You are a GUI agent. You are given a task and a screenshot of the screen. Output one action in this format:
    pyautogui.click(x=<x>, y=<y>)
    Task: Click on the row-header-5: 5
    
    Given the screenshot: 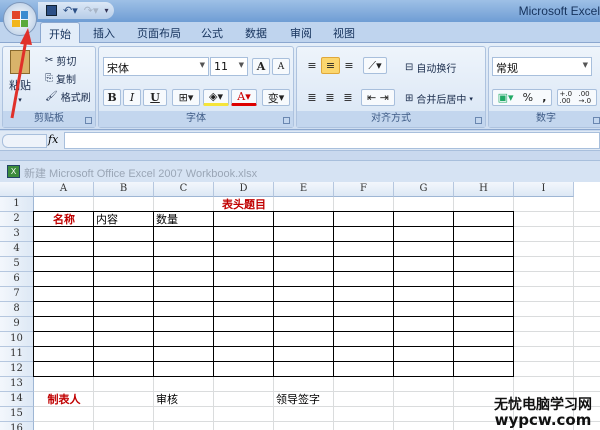 What is the action you would take?
    pyautogui.click(x=17, y=264)
    